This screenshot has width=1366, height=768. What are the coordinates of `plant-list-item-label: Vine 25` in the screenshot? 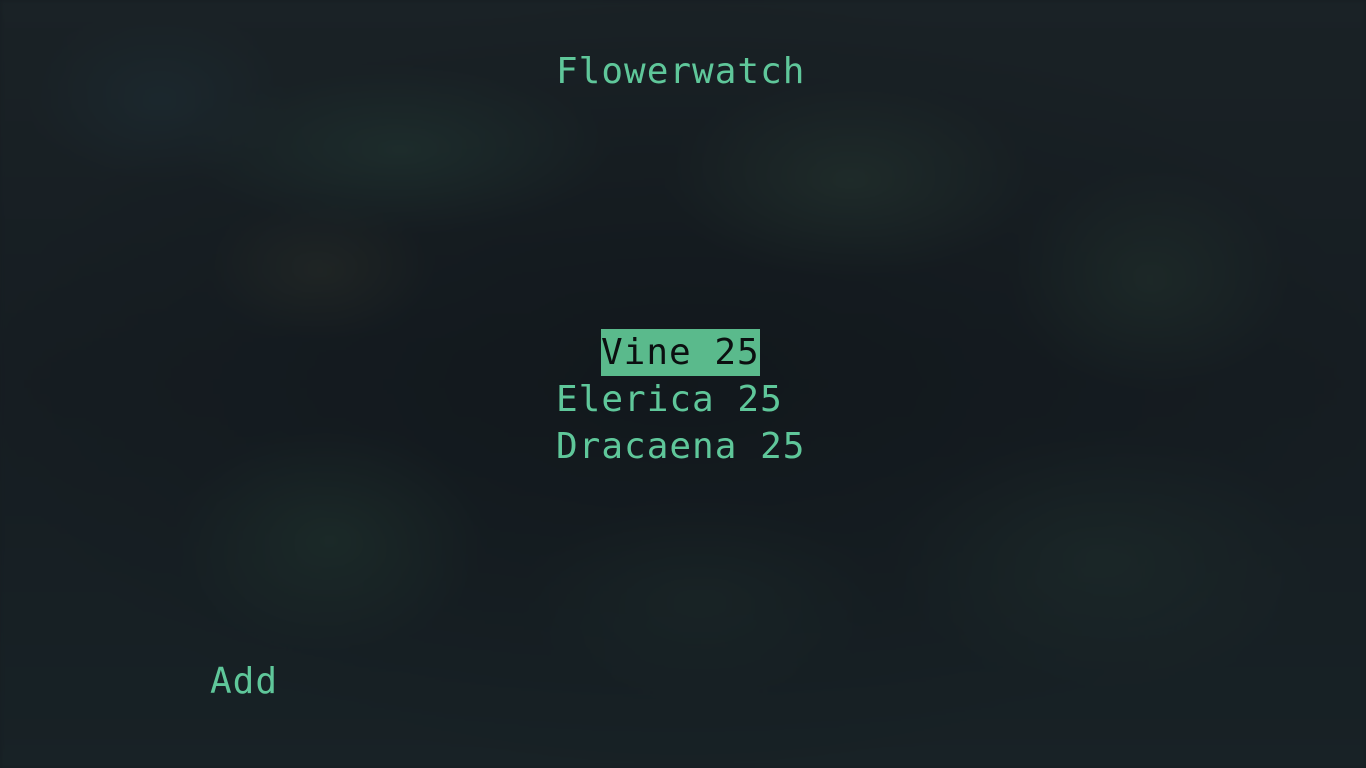 It's located at (680, 352).